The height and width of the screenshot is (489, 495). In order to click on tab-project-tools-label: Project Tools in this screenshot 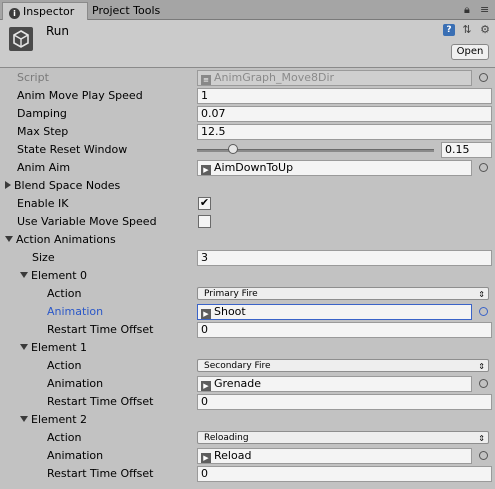, I will do `click(126, 10)`.